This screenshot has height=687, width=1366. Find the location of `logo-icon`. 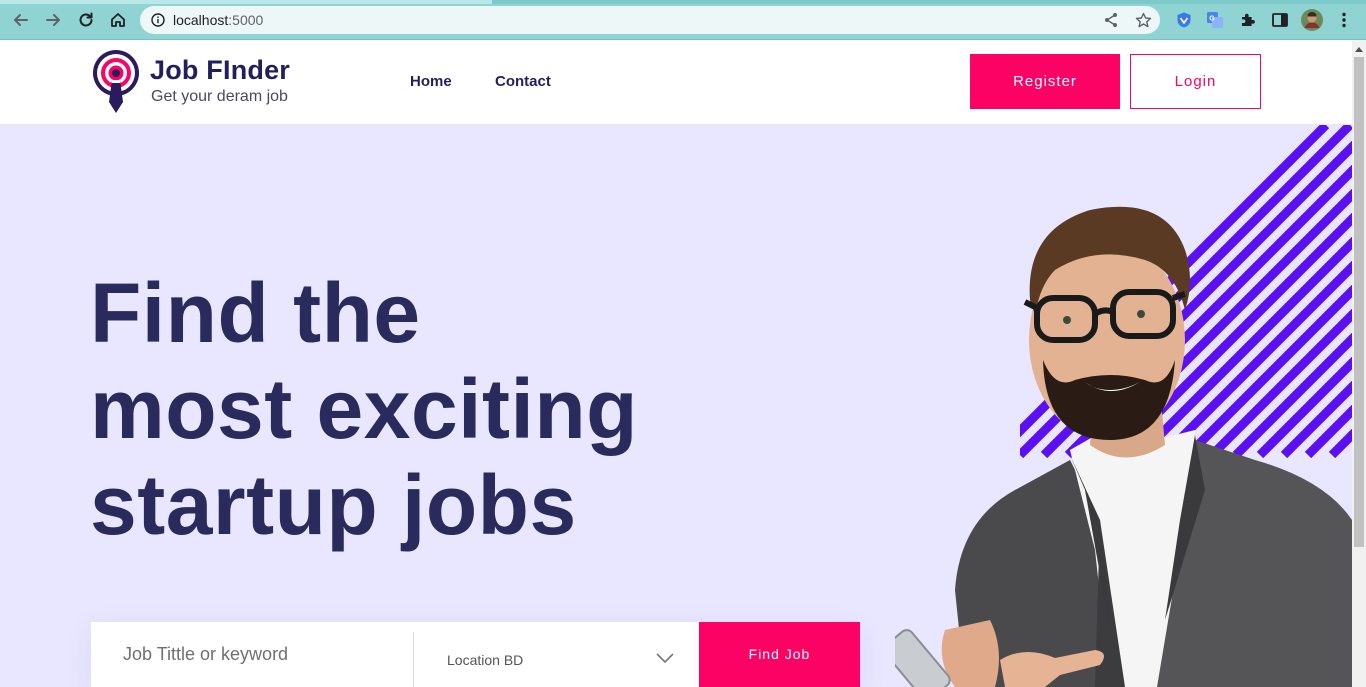

logo-icon is located at coordinates (116, 82).